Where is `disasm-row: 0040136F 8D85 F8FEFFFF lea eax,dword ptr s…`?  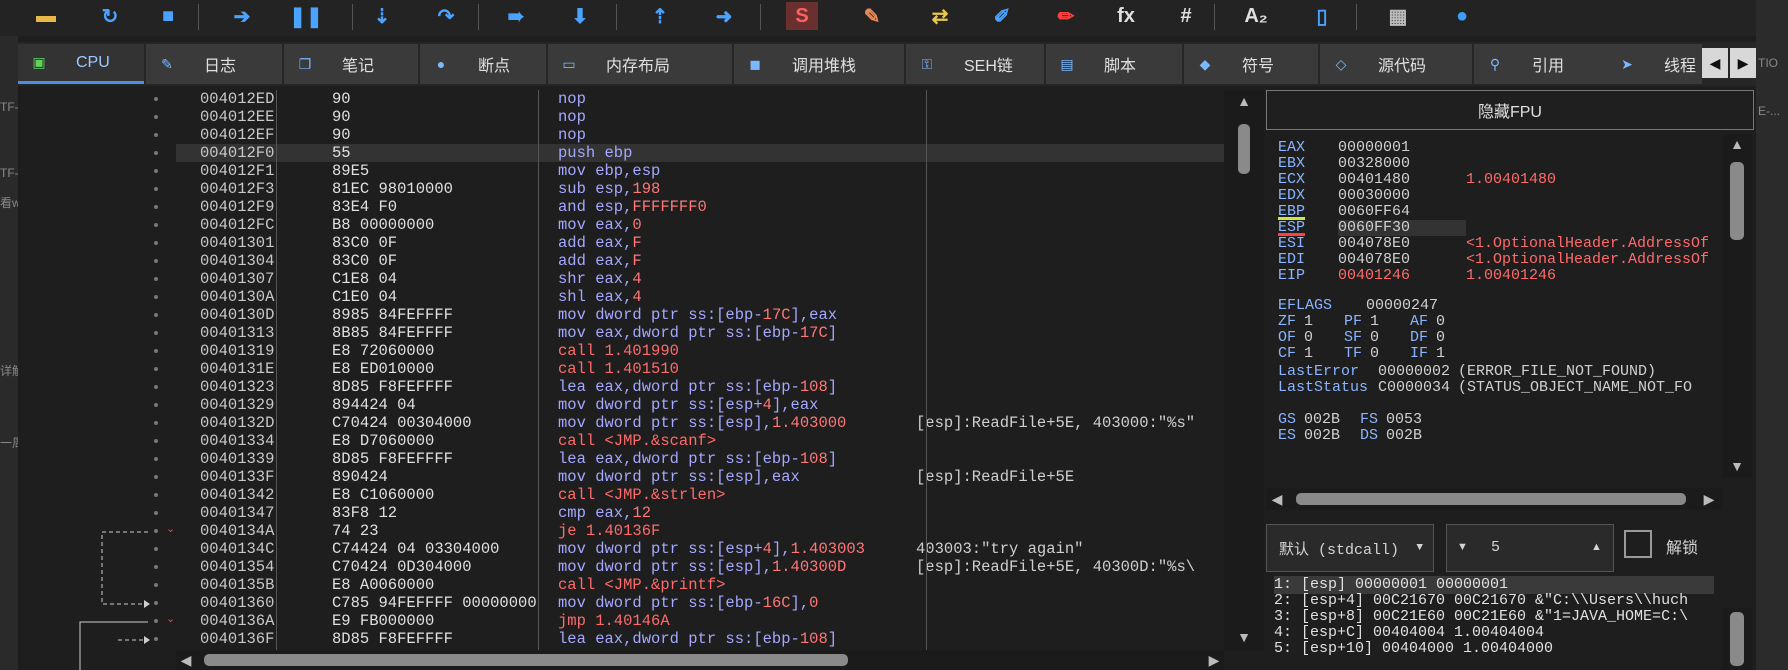 disasm-row: 0040136F 8D85 F8FEFFFF lea eax,dword ptr s… is located at coordinates (709, 639).